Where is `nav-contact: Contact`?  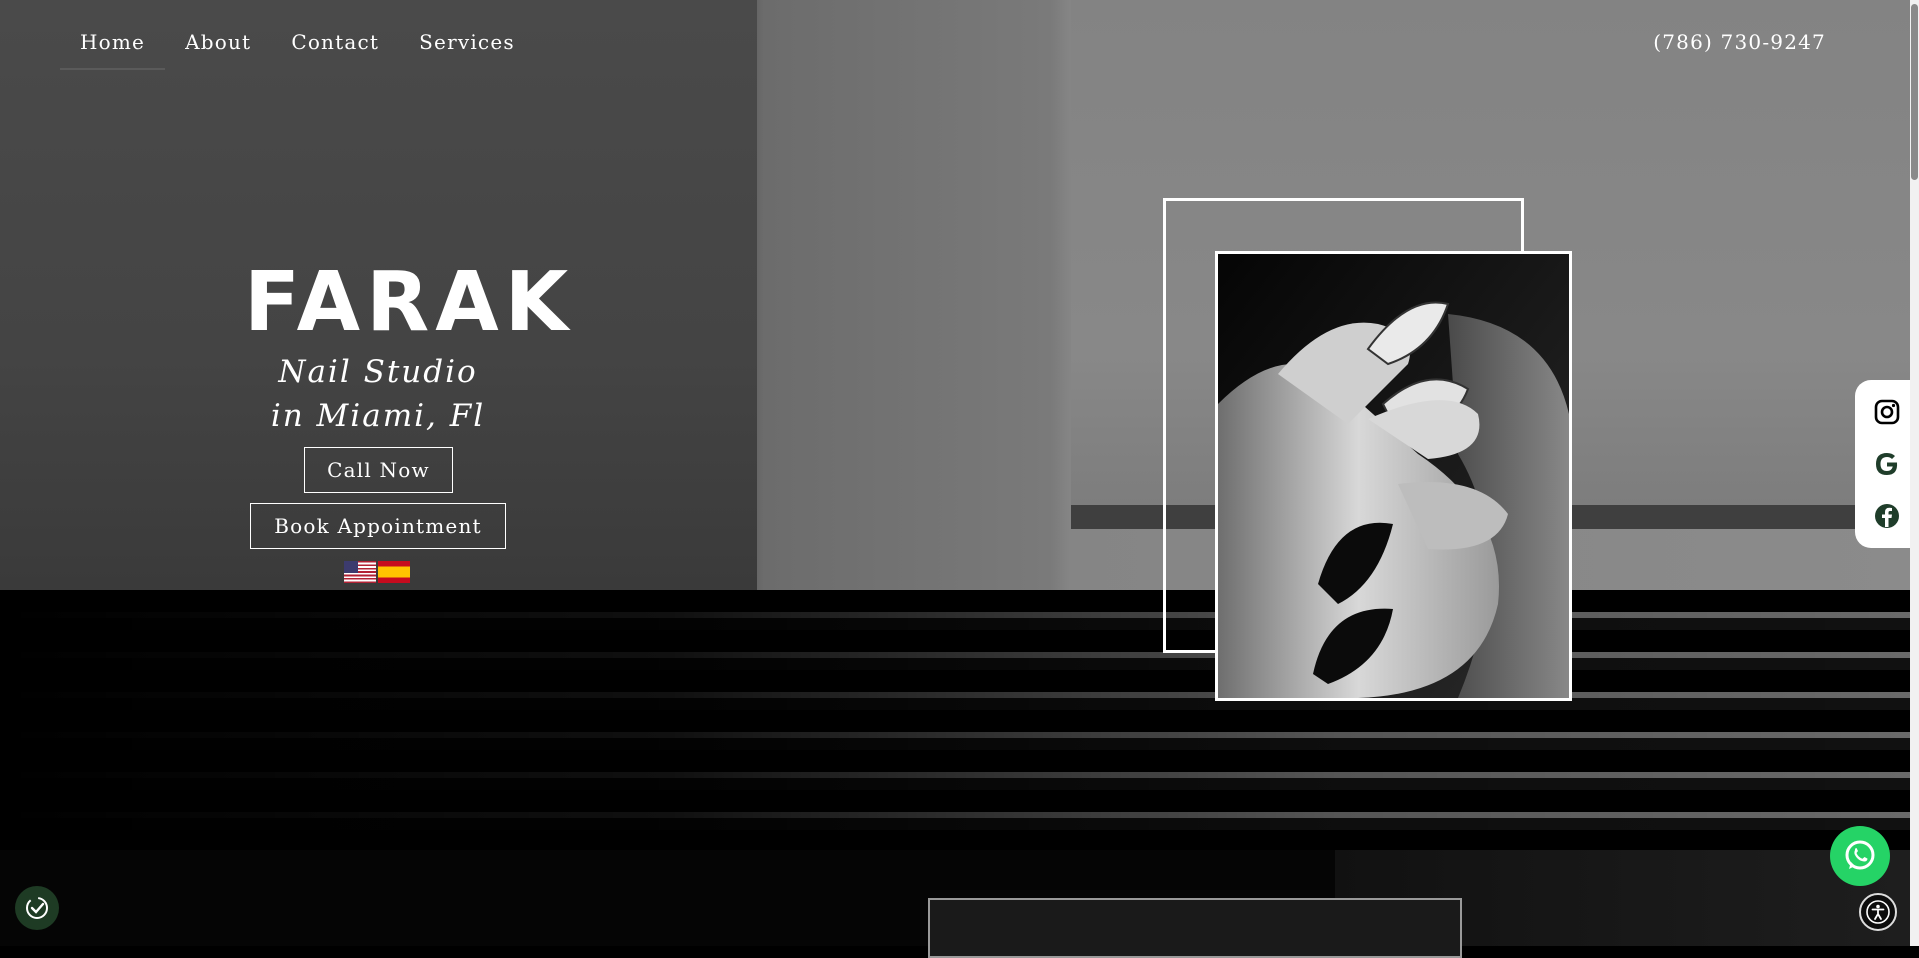
nav-contact: Contact is located at coordinates (335, 48).